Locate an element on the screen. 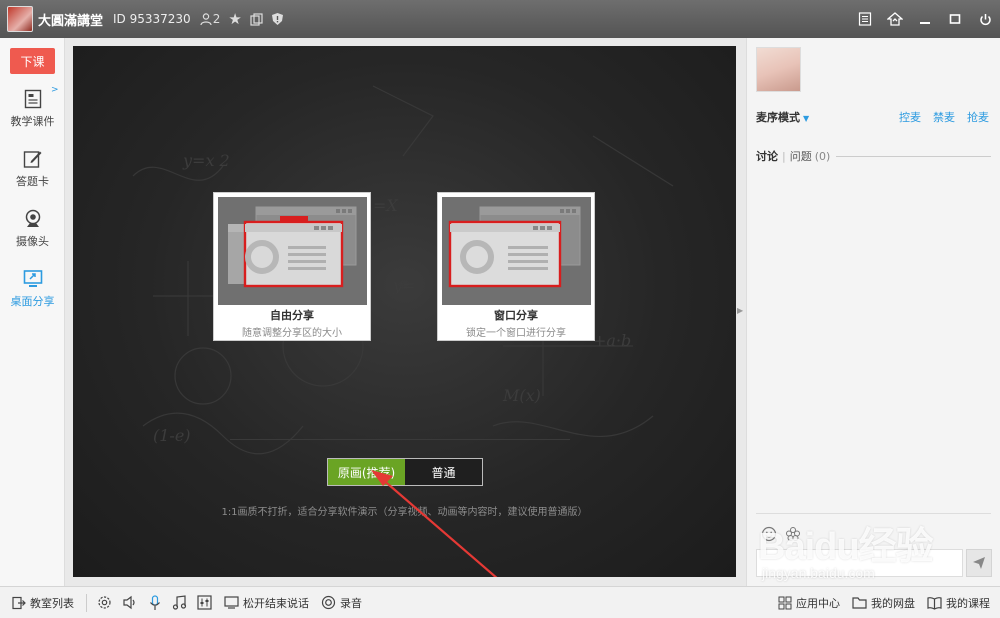 The image size is (1000, 618). sidebar-item-label: 教学课件 is located at coordinates (32, 121).